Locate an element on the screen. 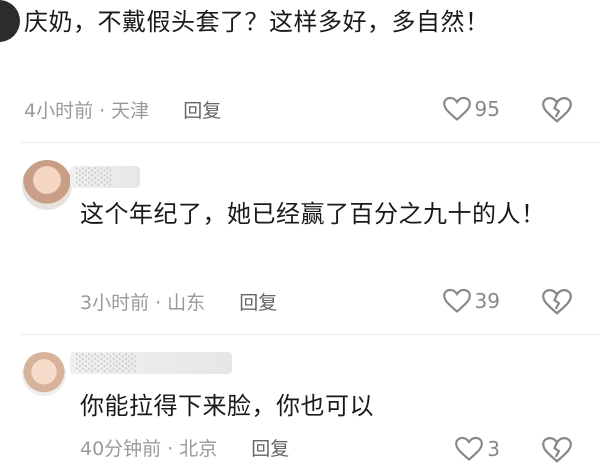 The image size is (600, 466). comment-time: 4小时前 is located at coordinates (59, 111).